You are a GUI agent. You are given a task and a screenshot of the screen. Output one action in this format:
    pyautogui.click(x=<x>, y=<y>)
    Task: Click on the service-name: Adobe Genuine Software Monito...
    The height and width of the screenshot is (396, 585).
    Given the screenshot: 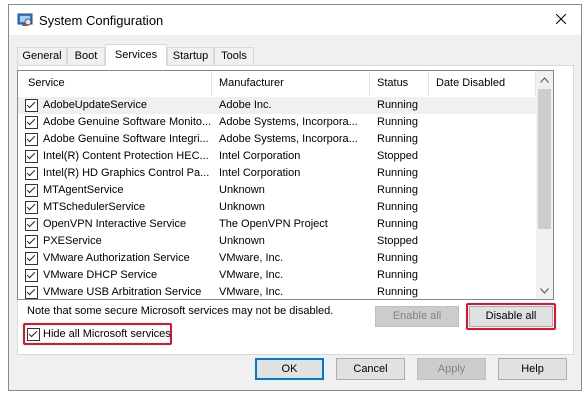 What is the action you would take?
    pyautogui.click(x=127, y=122)
    